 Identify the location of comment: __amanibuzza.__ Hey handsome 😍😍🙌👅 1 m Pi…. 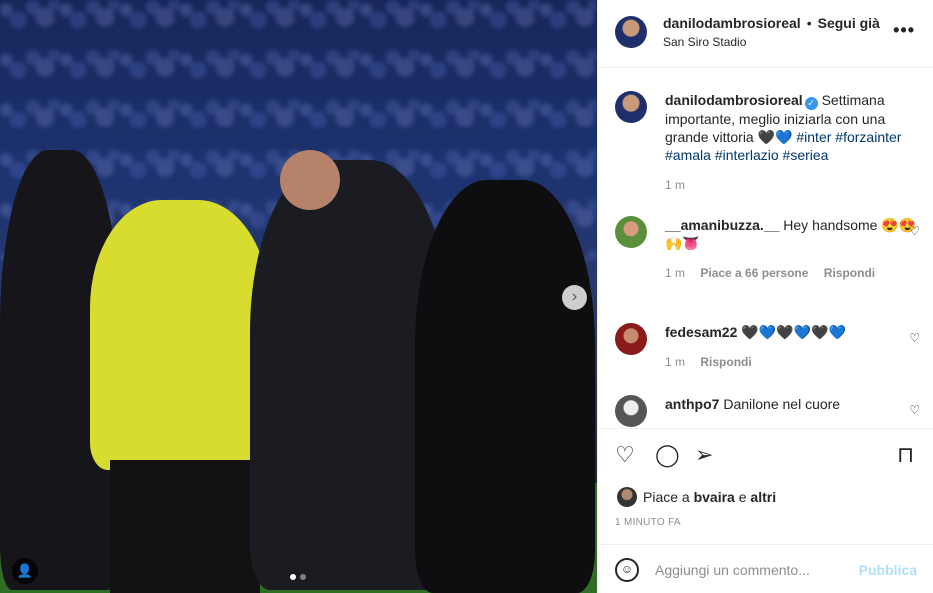
(767, 248).